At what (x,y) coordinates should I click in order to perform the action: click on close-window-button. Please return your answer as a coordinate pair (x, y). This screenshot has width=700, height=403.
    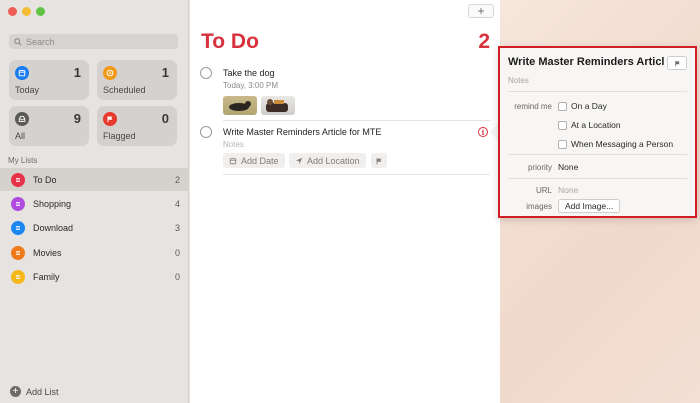
    Looking at the image, I should click on (12, 11).